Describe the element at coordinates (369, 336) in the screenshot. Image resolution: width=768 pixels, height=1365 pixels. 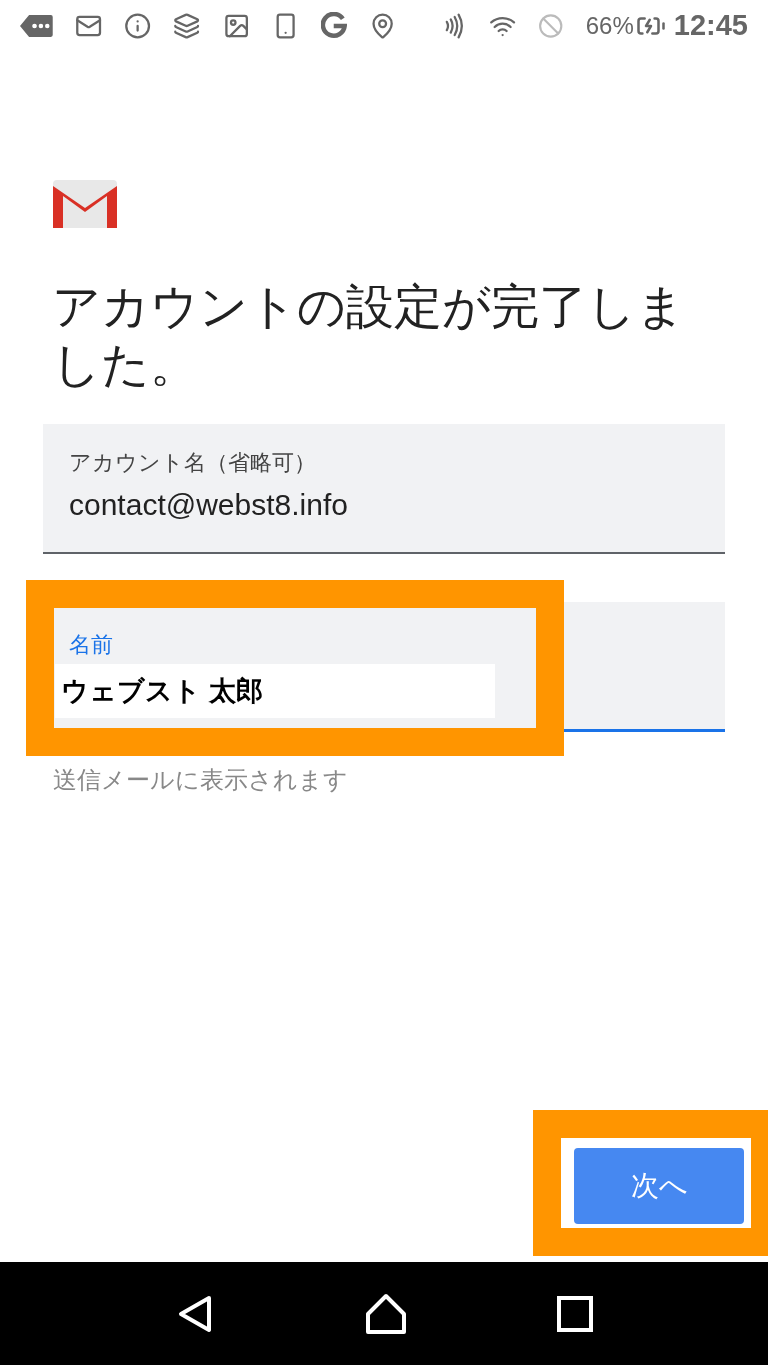
I see `page-title: アカウントの設定が完了しました。` at that location.